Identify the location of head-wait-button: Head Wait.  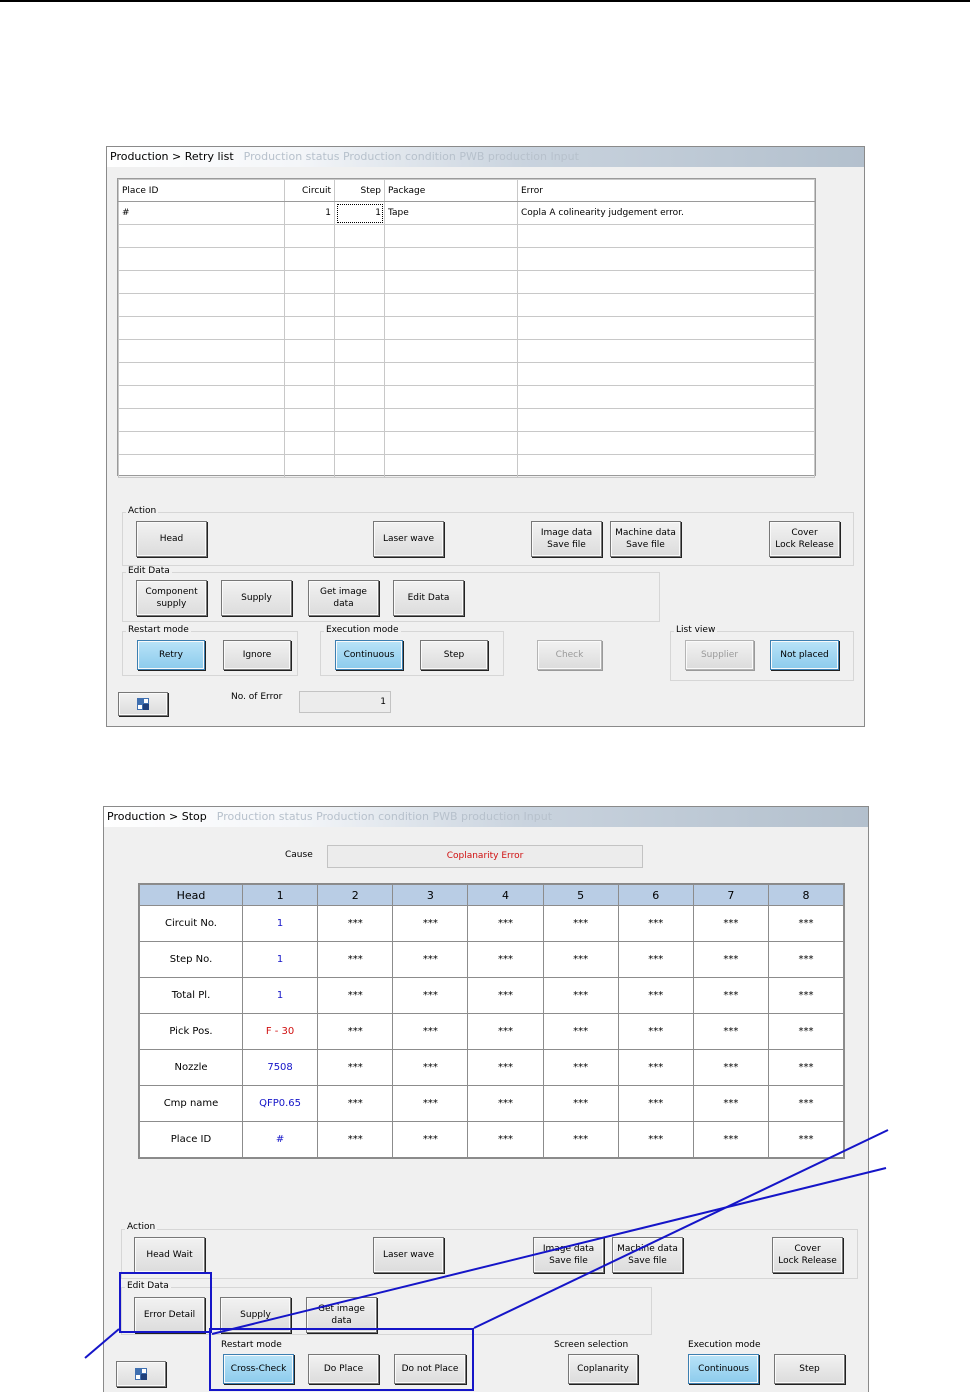
(169, 1255).